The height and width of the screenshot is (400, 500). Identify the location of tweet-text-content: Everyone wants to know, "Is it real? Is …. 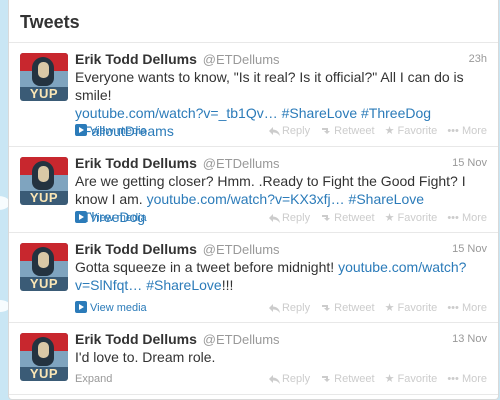
(269, 86).